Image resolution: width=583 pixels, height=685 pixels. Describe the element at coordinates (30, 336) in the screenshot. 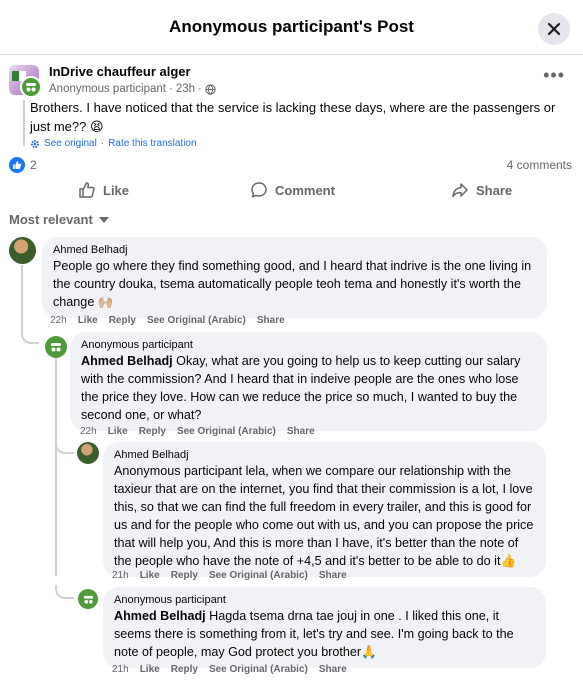

I see `thread-connector` at that location.